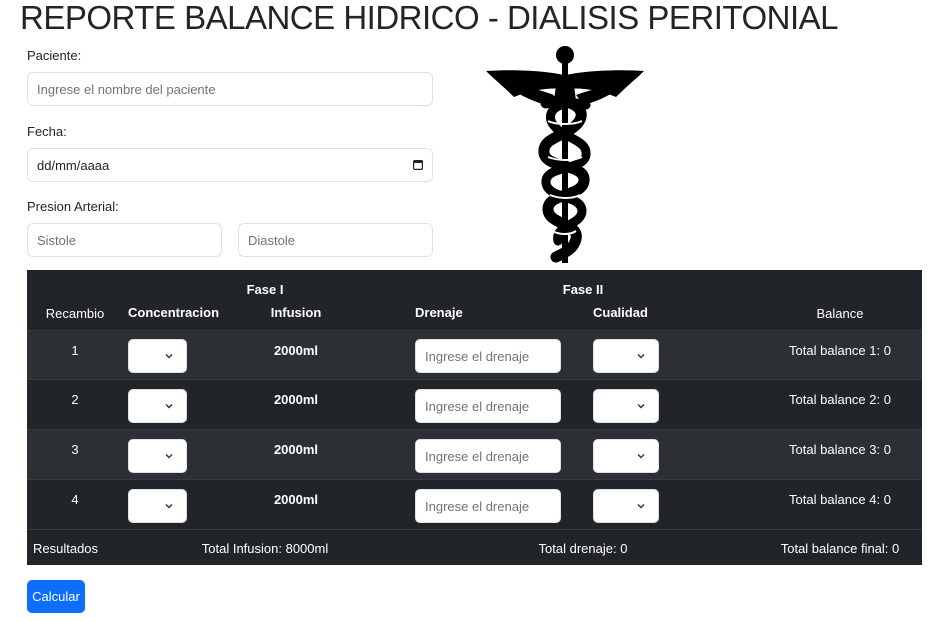  Describe the element at coordinates (840, 313) in the screenshot. I see `col-balance: Balance` at that location.